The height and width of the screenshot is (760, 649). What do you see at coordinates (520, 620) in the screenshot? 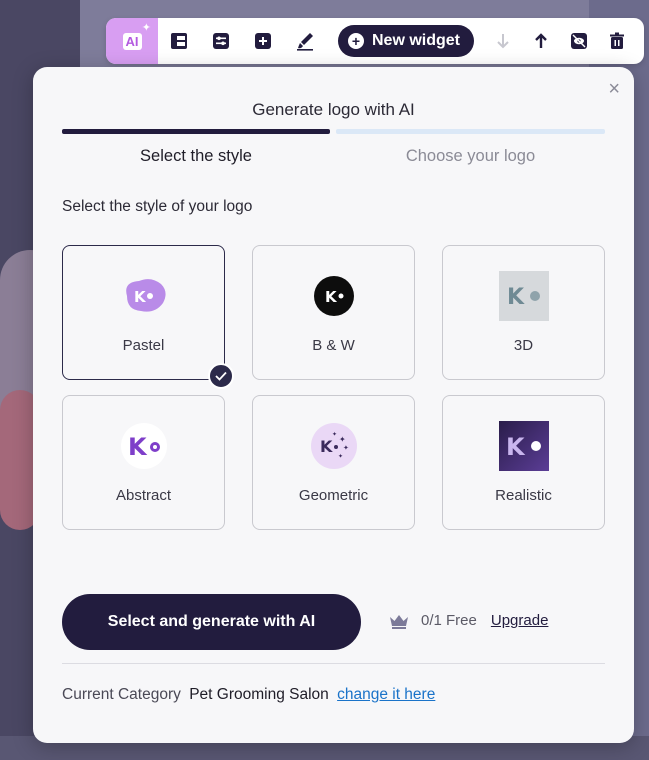
I see `upgrade-link: Upgrade` at bounding box center [520, 620].